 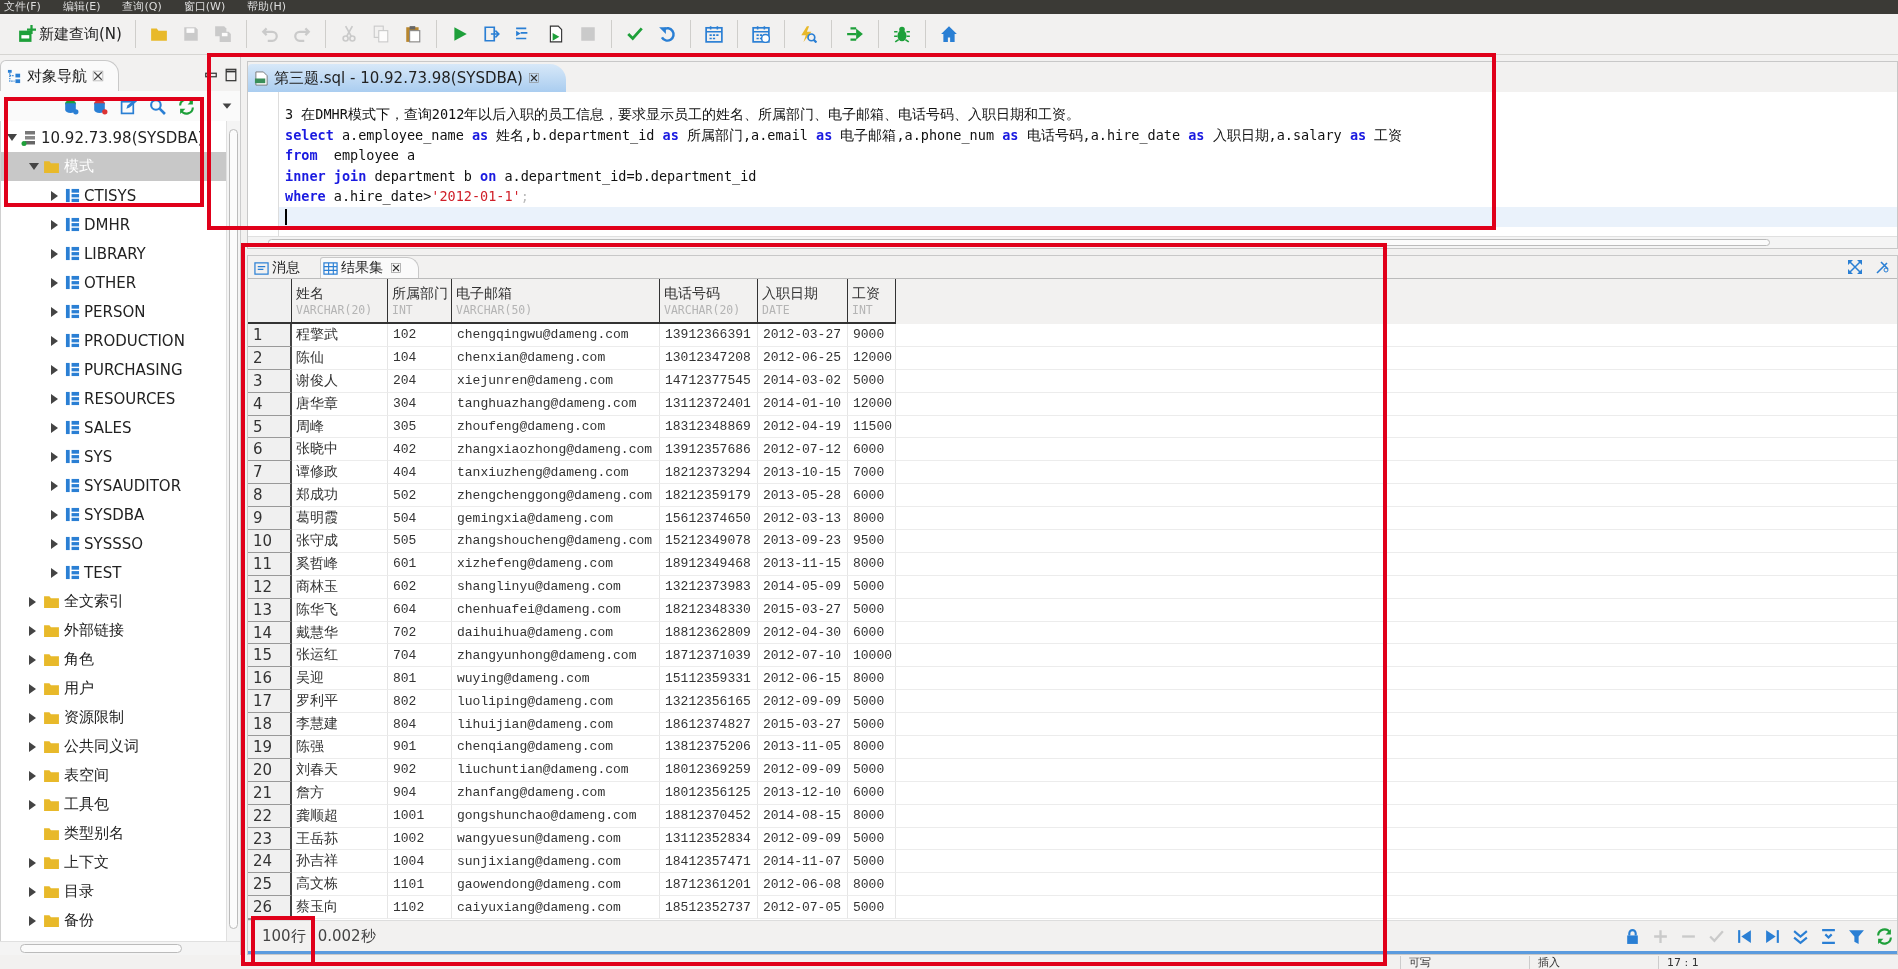 I want to click on refresh-arrows-icon, so click(x=1884, y=936).